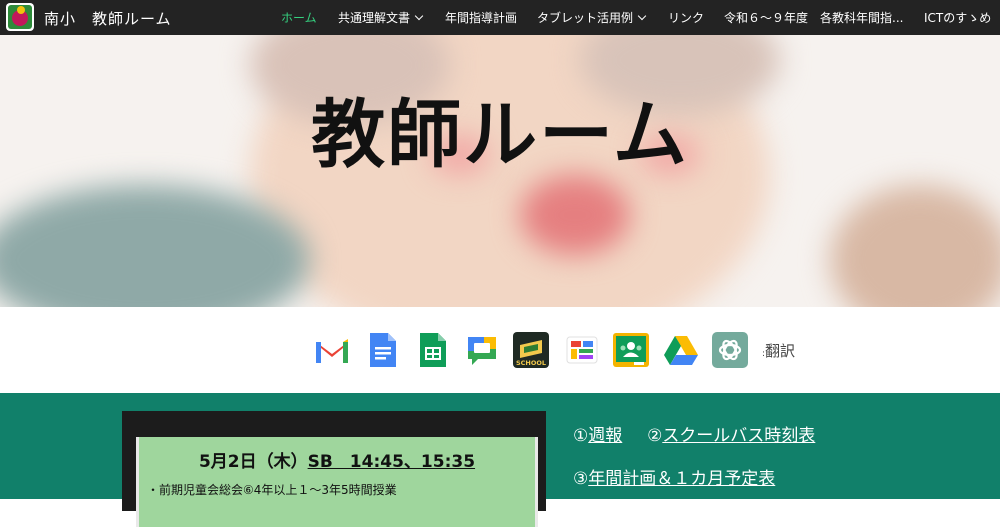 The height and width of the screenshot is (527, 1000). What do you see at coordinates (481, 17) in the screenshot?
I see `nav-item-annual-plan: 年間指導計画` at bounding box center [481, 17].